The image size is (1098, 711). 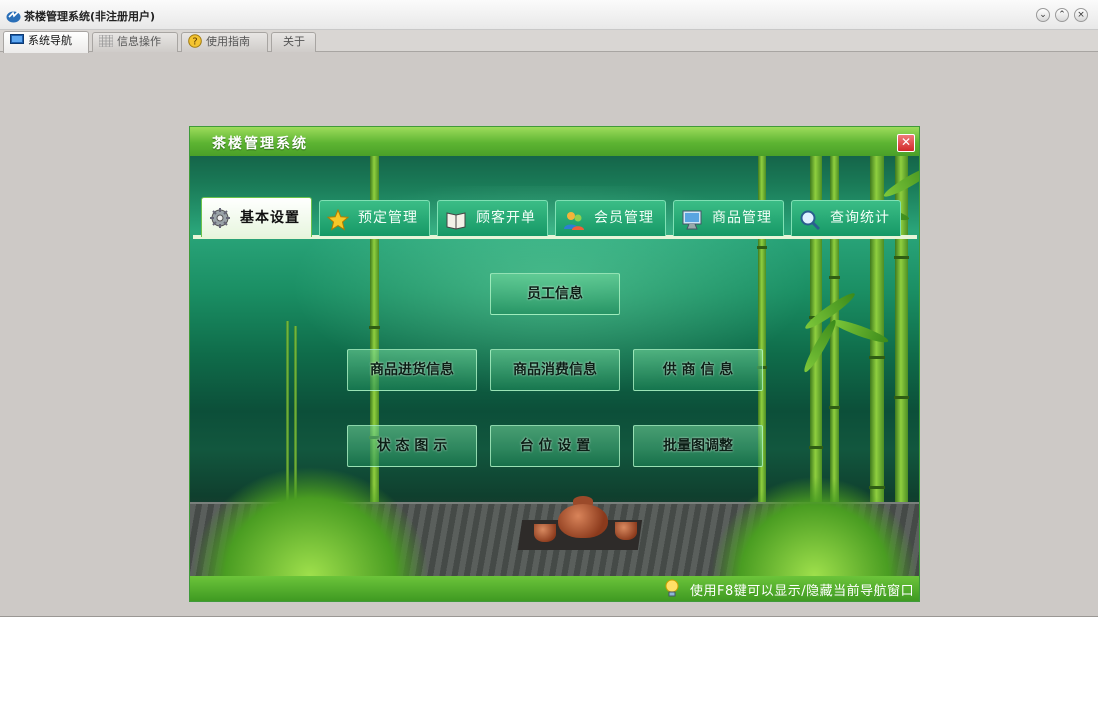 What do you see at coordinates (802, 591) in the screenshot?
I see `status-tip: 使用F8键可以显示/隐藏当前导航窗口` at bounding box center [802, 591].